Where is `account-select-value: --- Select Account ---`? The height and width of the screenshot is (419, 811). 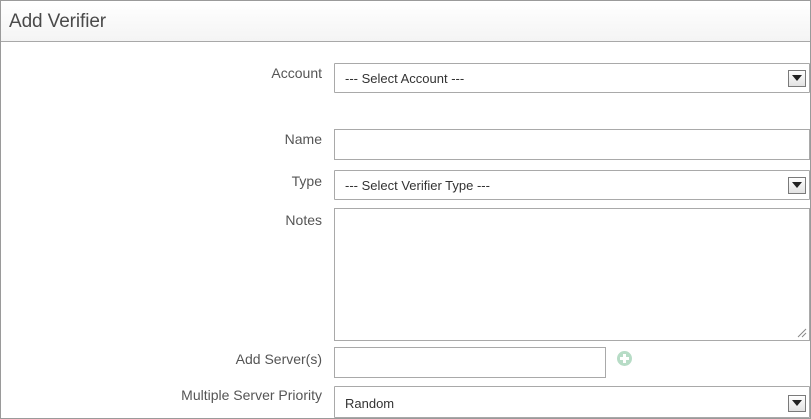 account-select-value: --- Select Account --- is located at coordinates (405, 78).